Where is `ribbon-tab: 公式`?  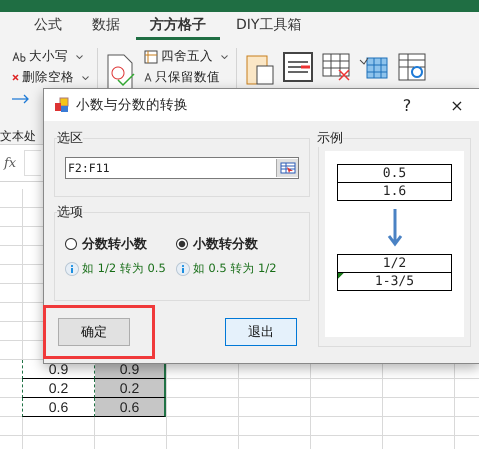 ribbon-tab: 公式 is located at coordinates (48, 26).